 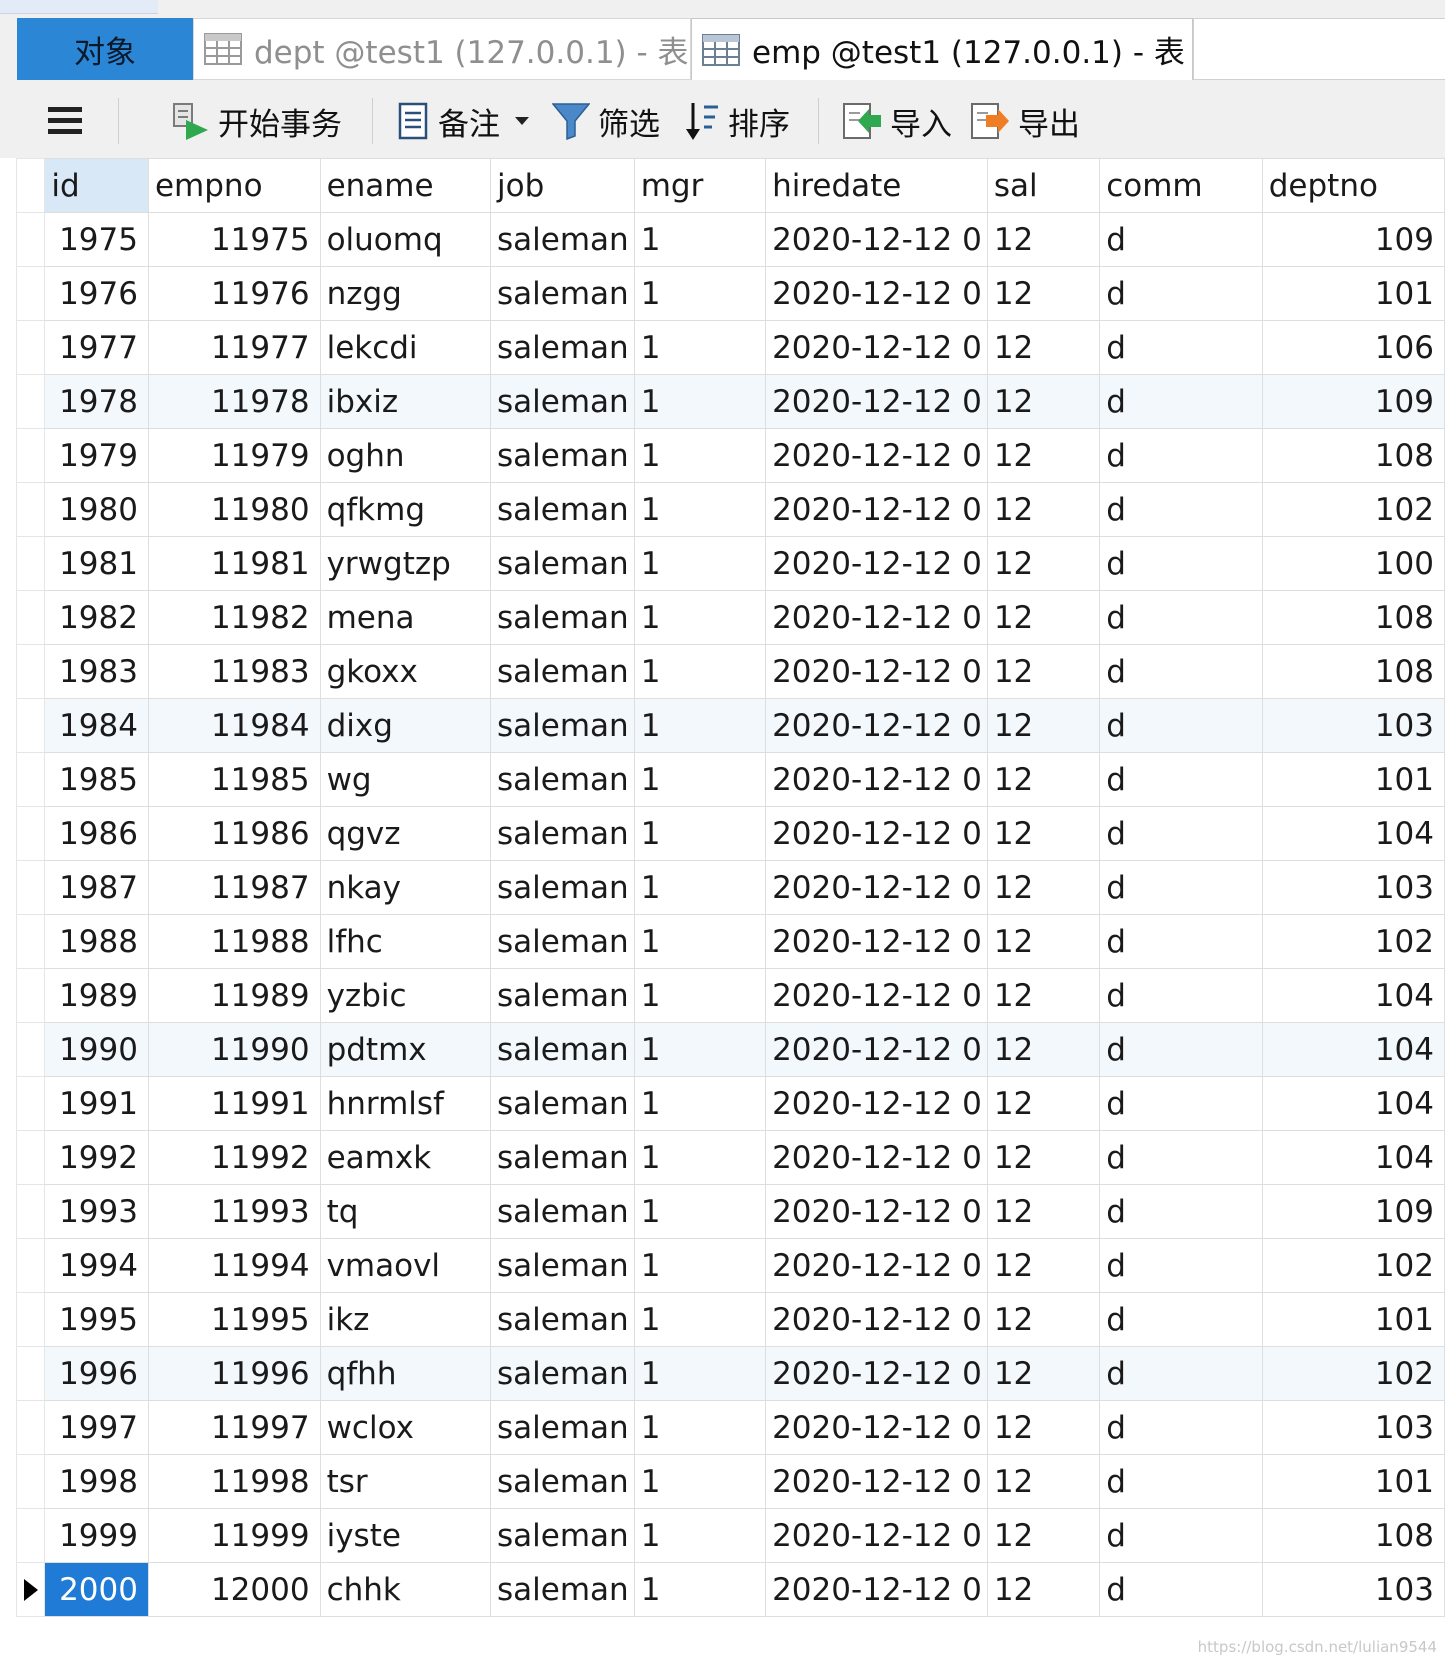 I want to click on column-header-deptno: deptno, so click(x=1353, y=185).